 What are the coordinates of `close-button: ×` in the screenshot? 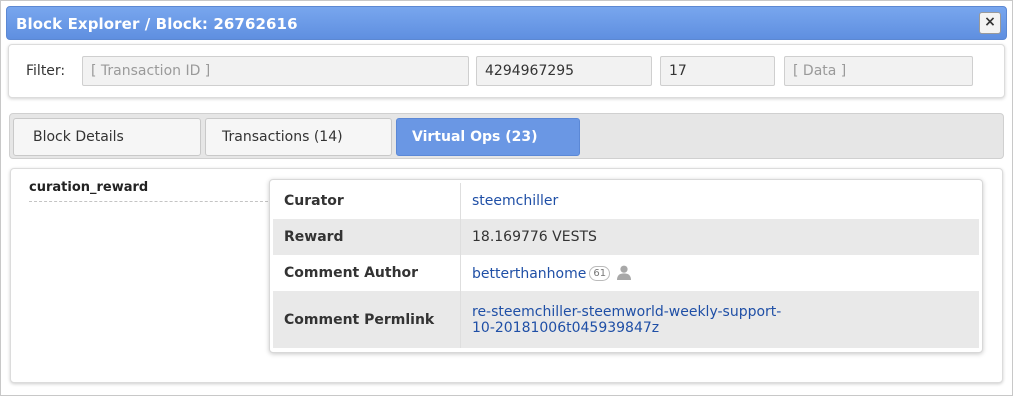 It's located at (990, 23).